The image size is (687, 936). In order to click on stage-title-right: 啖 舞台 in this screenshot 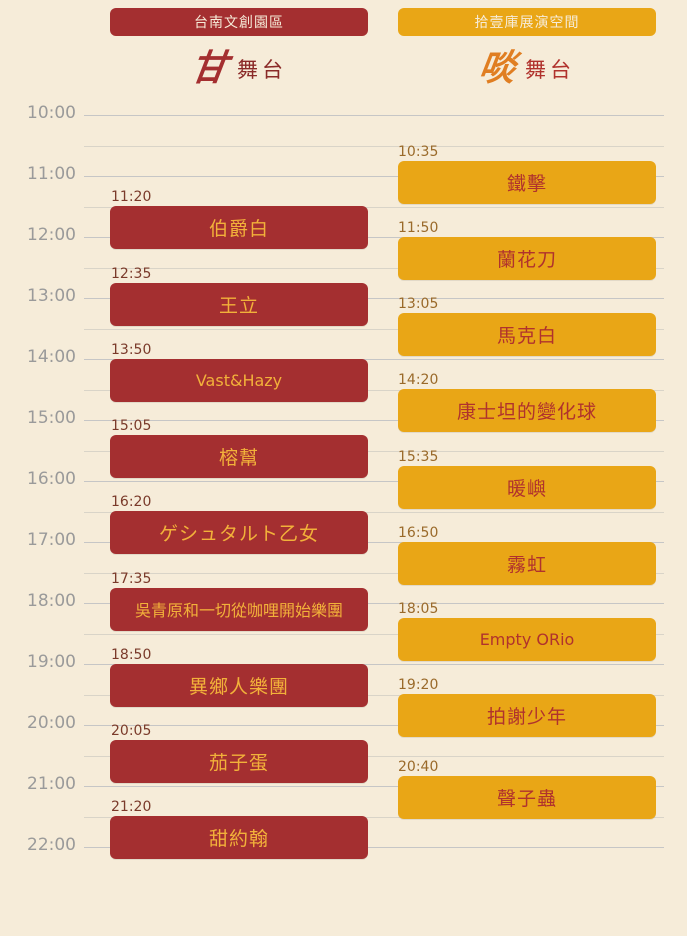, I will do `click(527, 67)`.